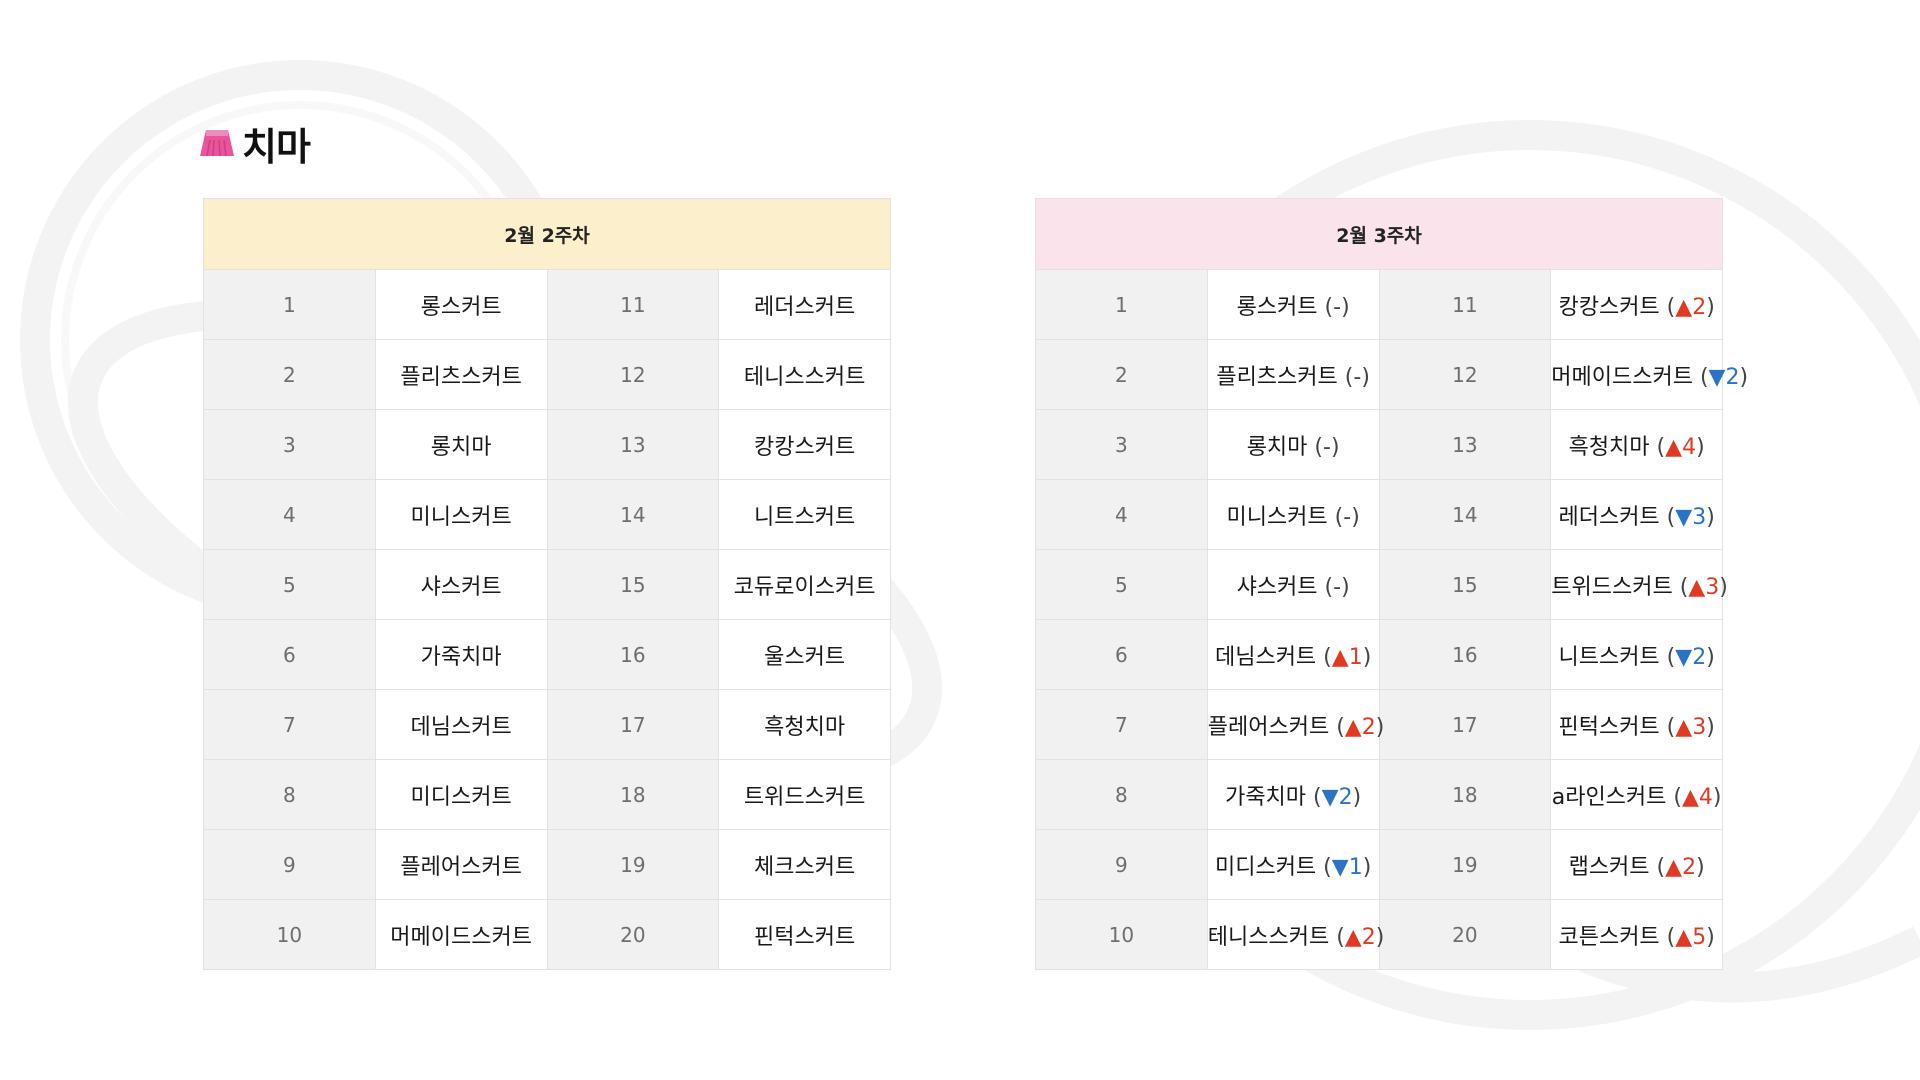 The height and width of the screenshot is (1080, 1920). What do you see at coordinates (547, 234) in the screenshot?
I see `table-title: 2월 2주차` at bounding box center [547, 234].